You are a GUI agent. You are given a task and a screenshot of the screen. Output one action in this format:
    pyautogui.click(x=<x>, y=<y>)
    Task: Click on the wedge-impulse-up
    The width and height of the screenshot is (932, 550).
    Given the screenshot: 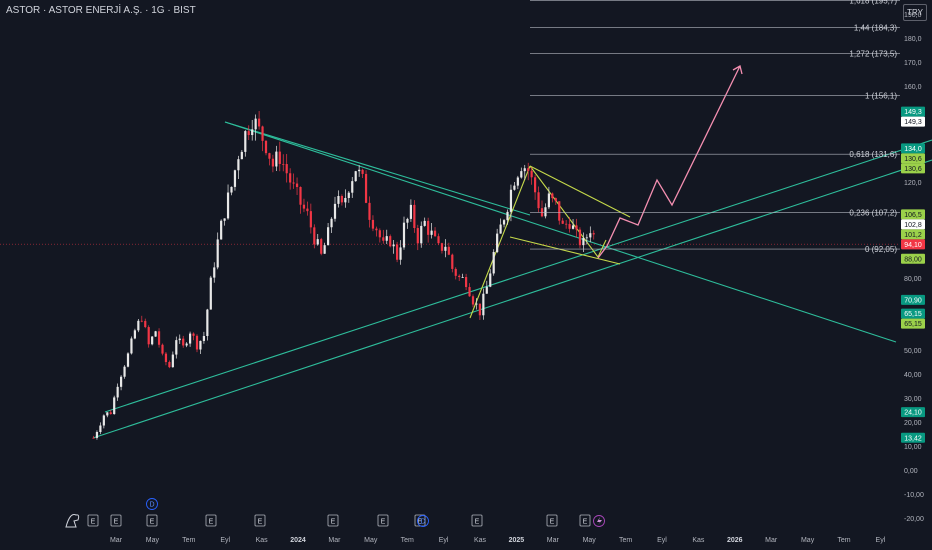 What is the action you would take?
    pyautogui.click(x=500, y=242)
    